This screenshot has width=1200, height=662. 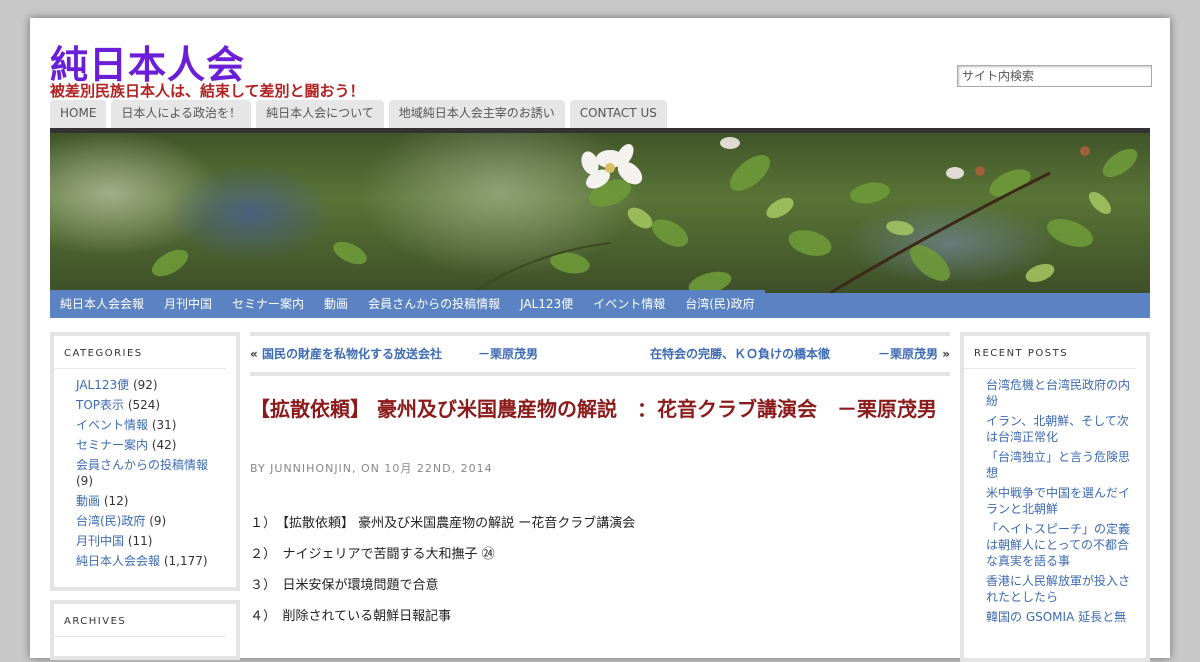 What do you see at coordinates (144, 405) in the screenshot?
I see `category-count: (524)` at bounding box center [144, 405].